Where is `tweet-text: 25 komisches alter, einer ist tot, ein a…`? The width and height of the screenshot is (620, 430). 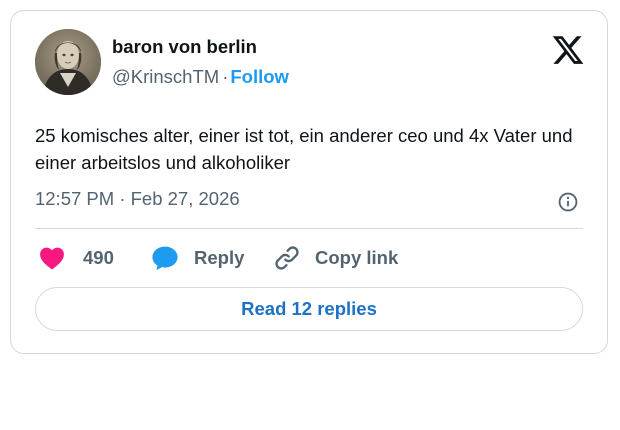 tweet-text: 25 komisches alter, einer ist tot, ein a… is located at coordinates (304, 149).